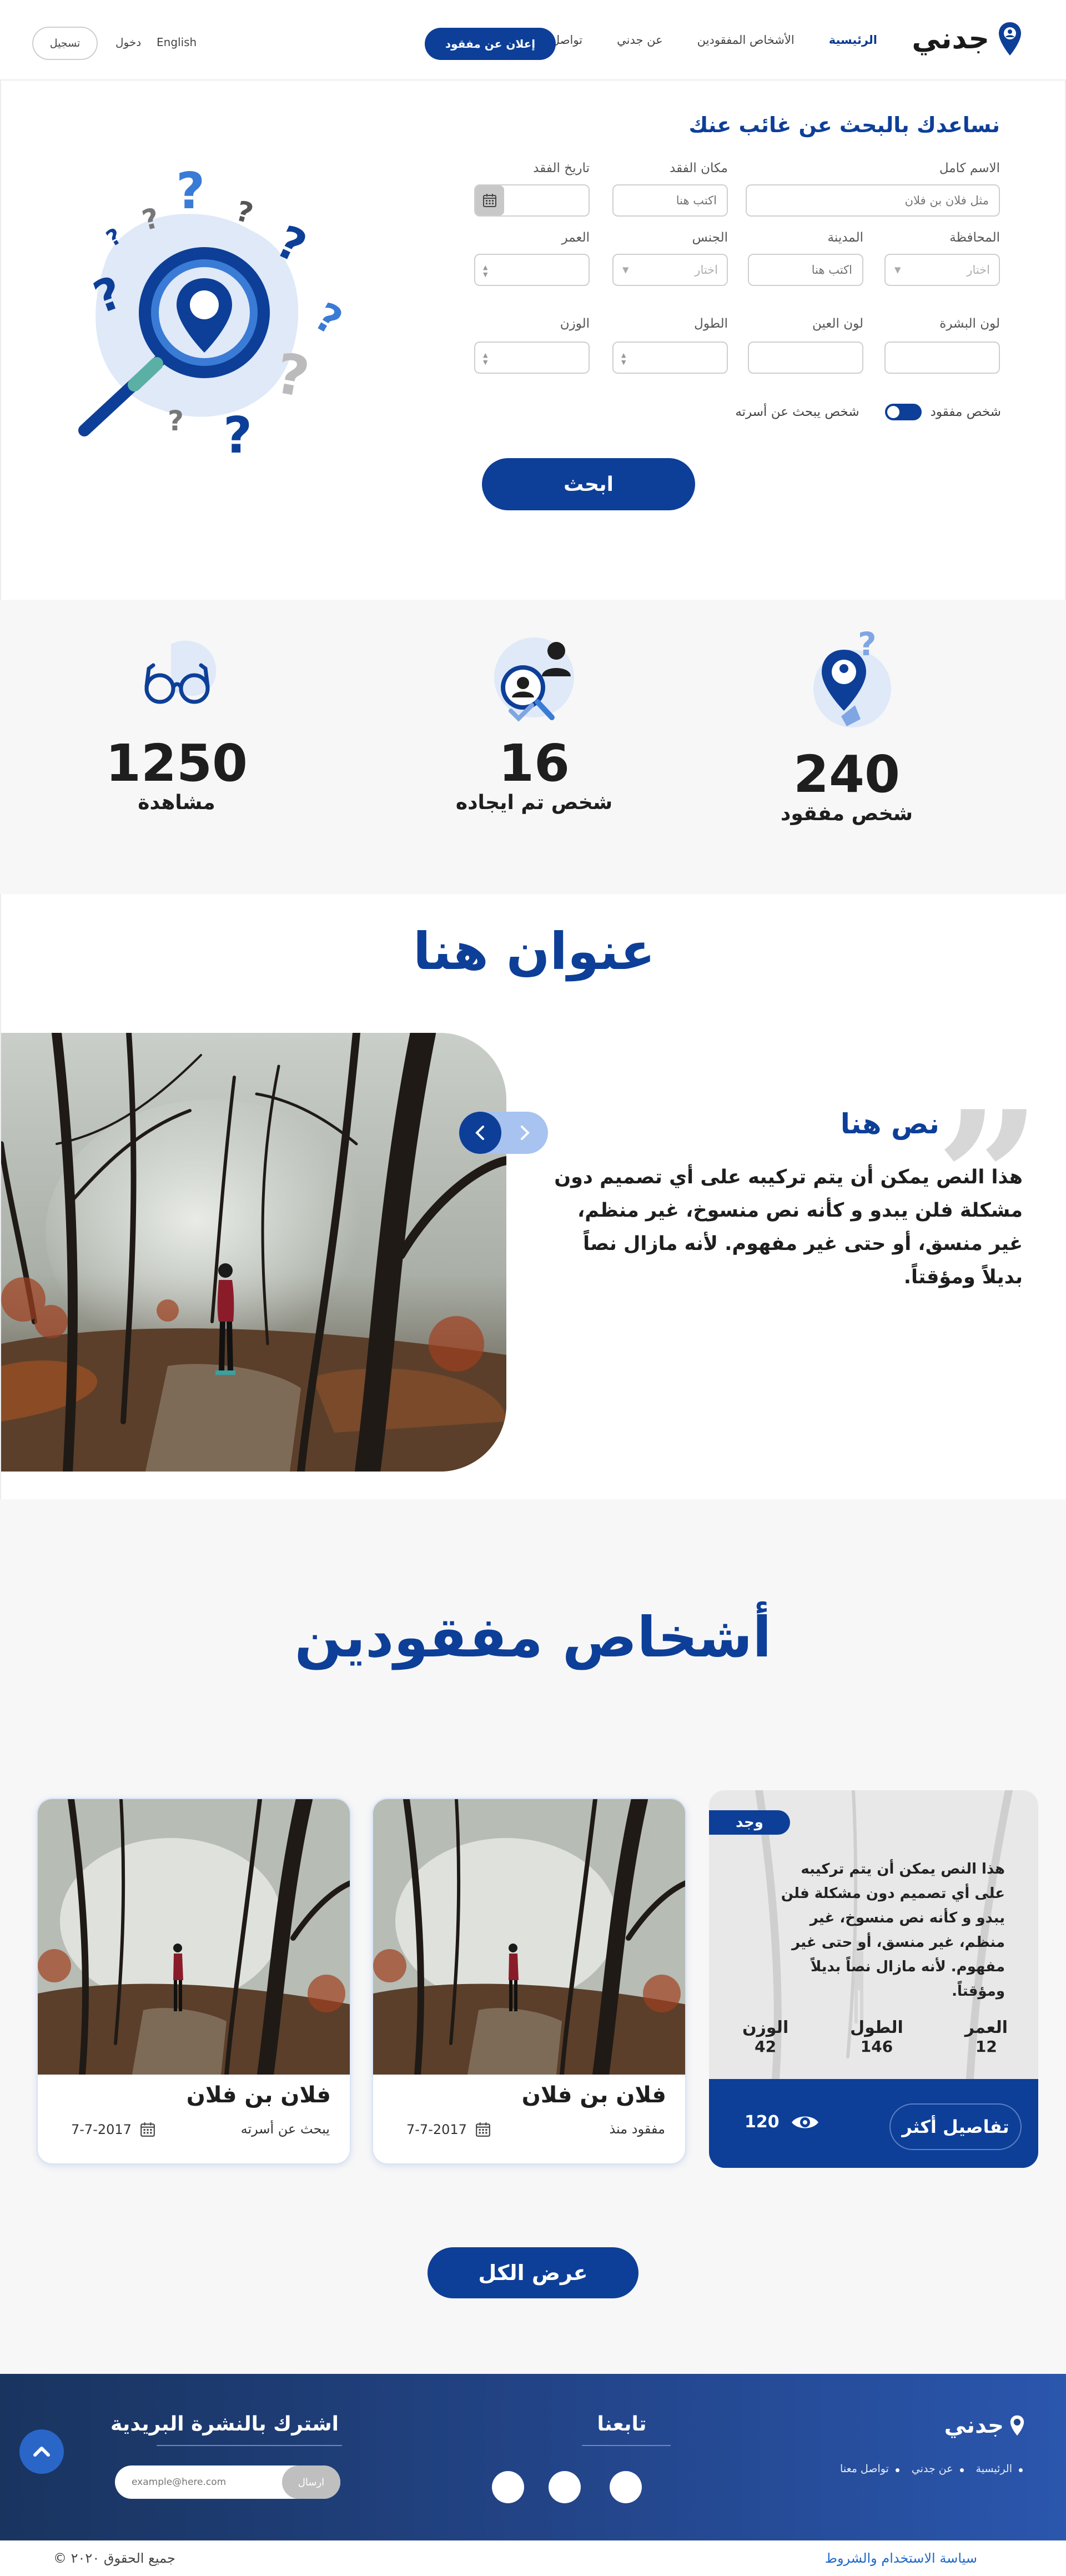 The width and height of the screenshot is (1066, 2576). I want to click on date-text: 7-7-2017, so click(436, 2129).